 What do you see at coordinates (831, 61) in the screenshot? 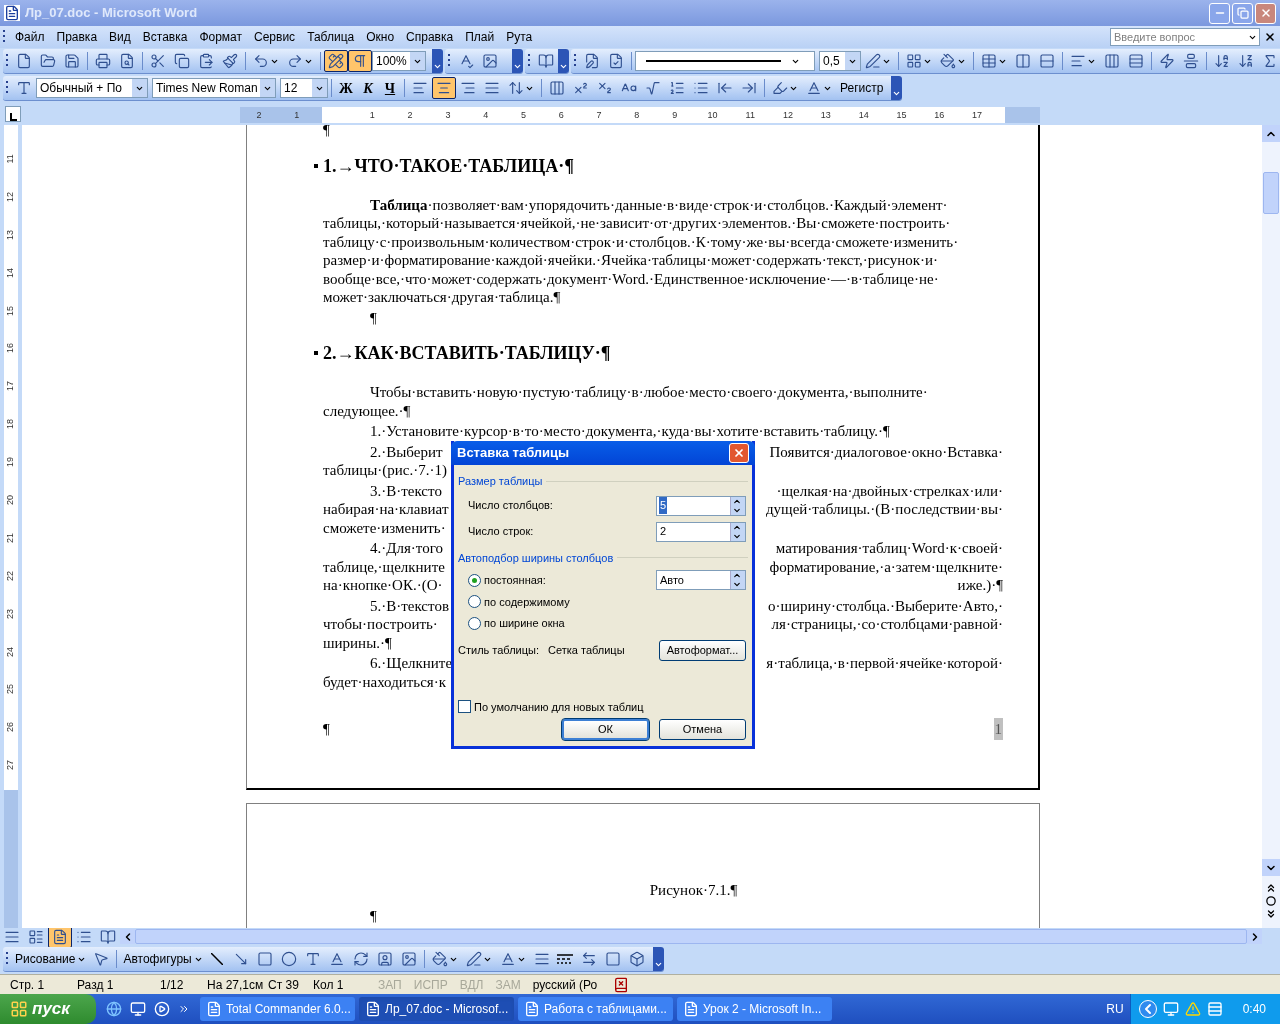
I see `line-weight-combo-text: 0,5` at bounding box center [831, 61].